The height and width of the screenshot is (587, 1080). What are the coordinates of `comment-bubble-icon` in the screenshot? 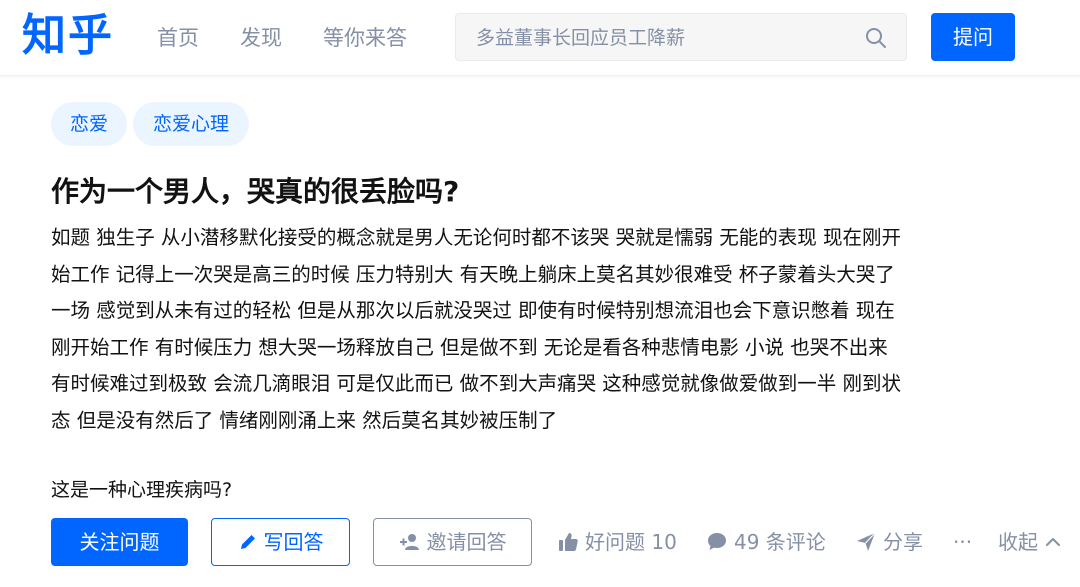 It's located at (717, 541).